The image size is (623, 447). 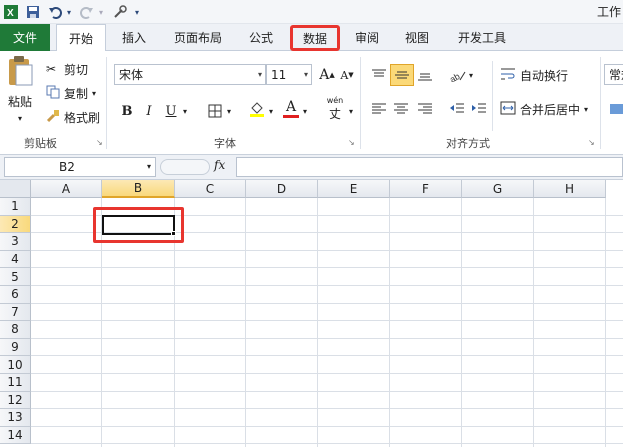 I want to click on wrap-text-button: 自动换行, so click(x=534, y=75).